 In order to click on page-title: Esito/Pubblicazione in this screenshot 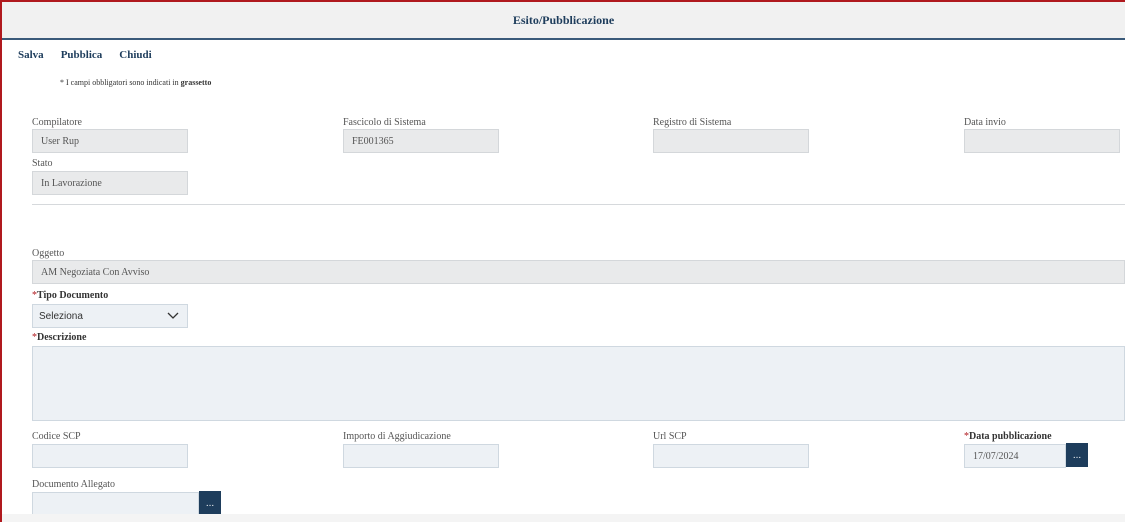, I will do `click(563, 19)`.